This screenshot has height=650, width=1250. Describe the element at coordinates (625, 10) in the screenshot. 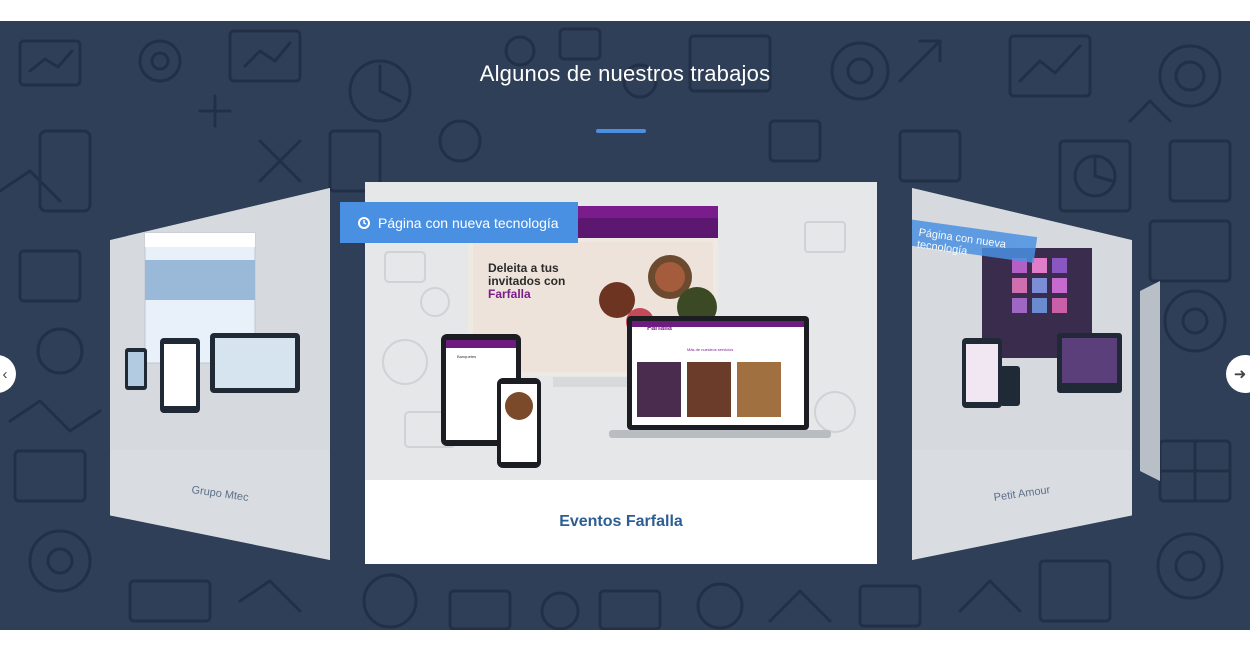

I see `top-white-strip` at that location.